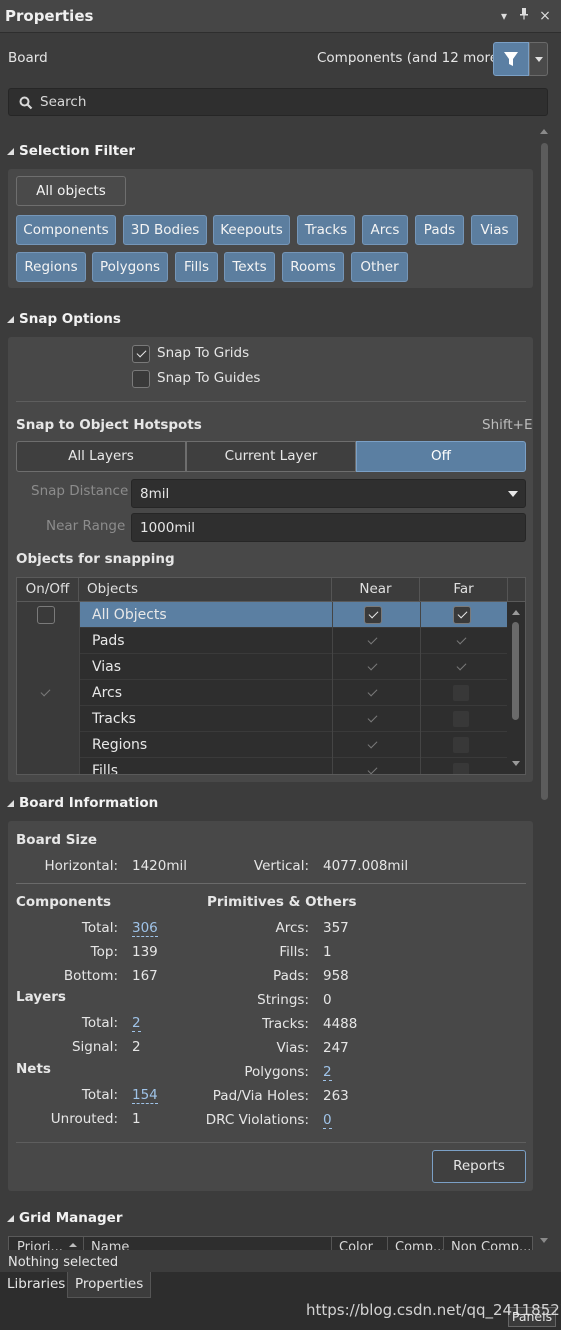 This screenshot has height=1330, width=561. What do you see at coordinates (88, 803) in the screenshot?
I see `section-title-board-information: Board Information` at bounding box center [88, 803].